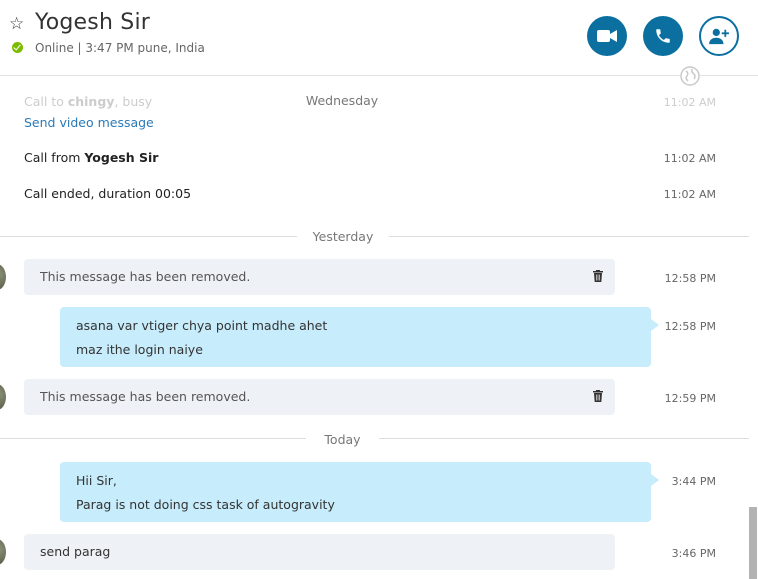 The height and width of the screenshot is (579, 758). Describe the element at coordinates (17, 47) in the screenshot. I see `online-status-icon` at that location.